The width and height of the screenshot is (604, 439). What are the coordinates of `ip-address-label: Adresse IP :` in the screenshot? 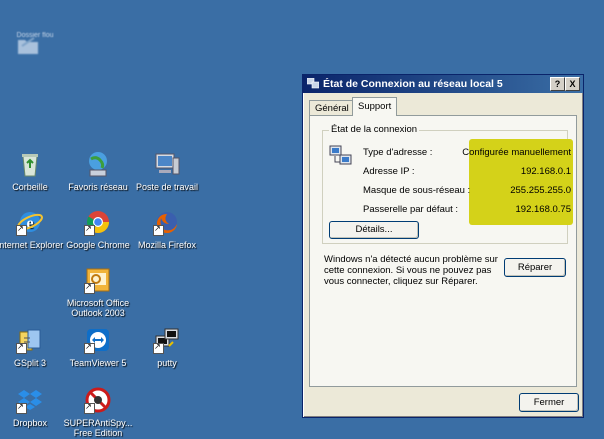 It's located at (389, 171).